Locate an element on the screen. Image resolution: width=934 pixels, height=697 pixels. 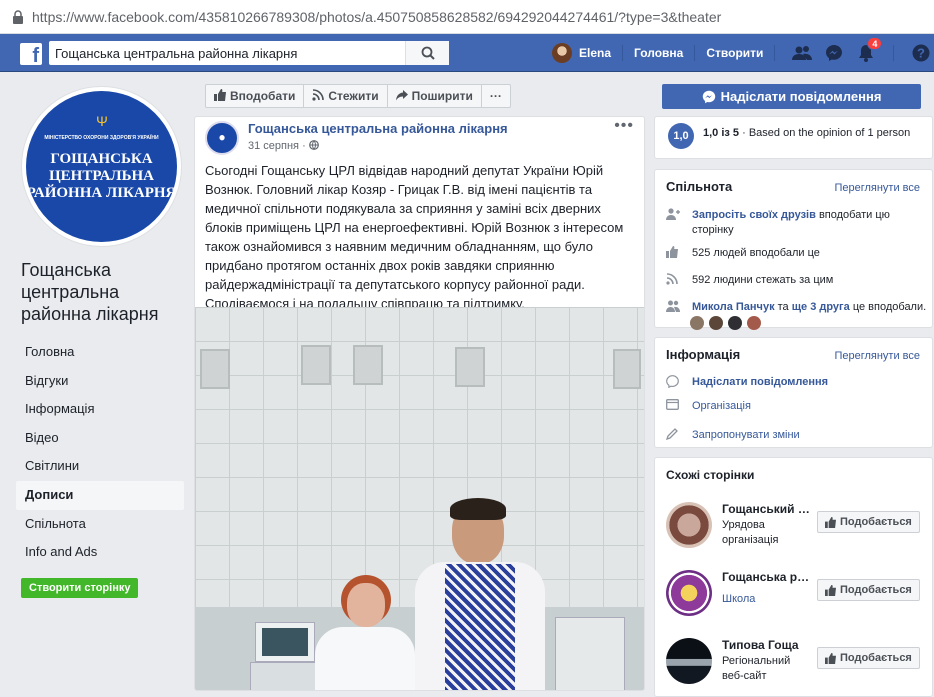
friend-requests-icon is located at coordinates (802, 53).